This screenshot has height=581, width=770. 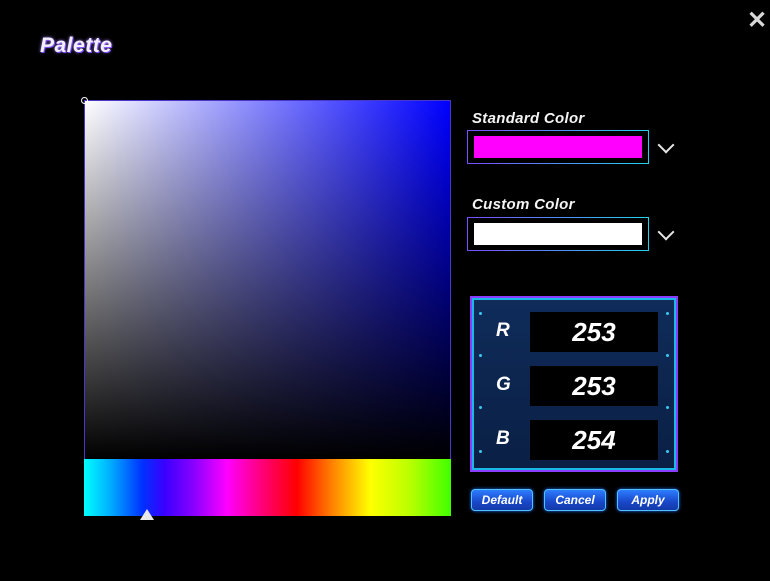 What do you see at coordinates (594, 332) in the screenshot?
I see `red-value-input: 253` at bounding box center [594, 332].